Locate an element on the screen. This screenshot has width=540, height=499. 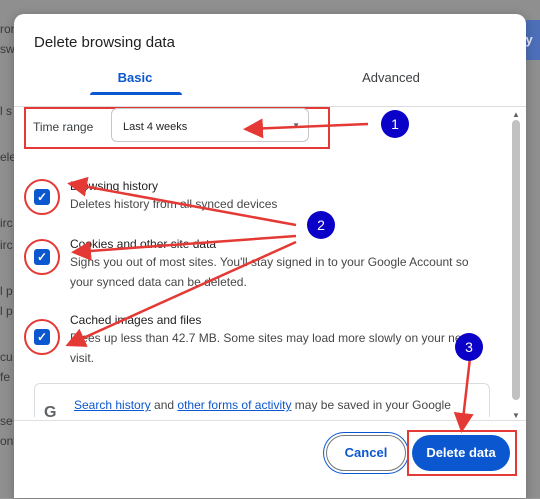
search-history-link: Search history is located at coordinates (112, 405).